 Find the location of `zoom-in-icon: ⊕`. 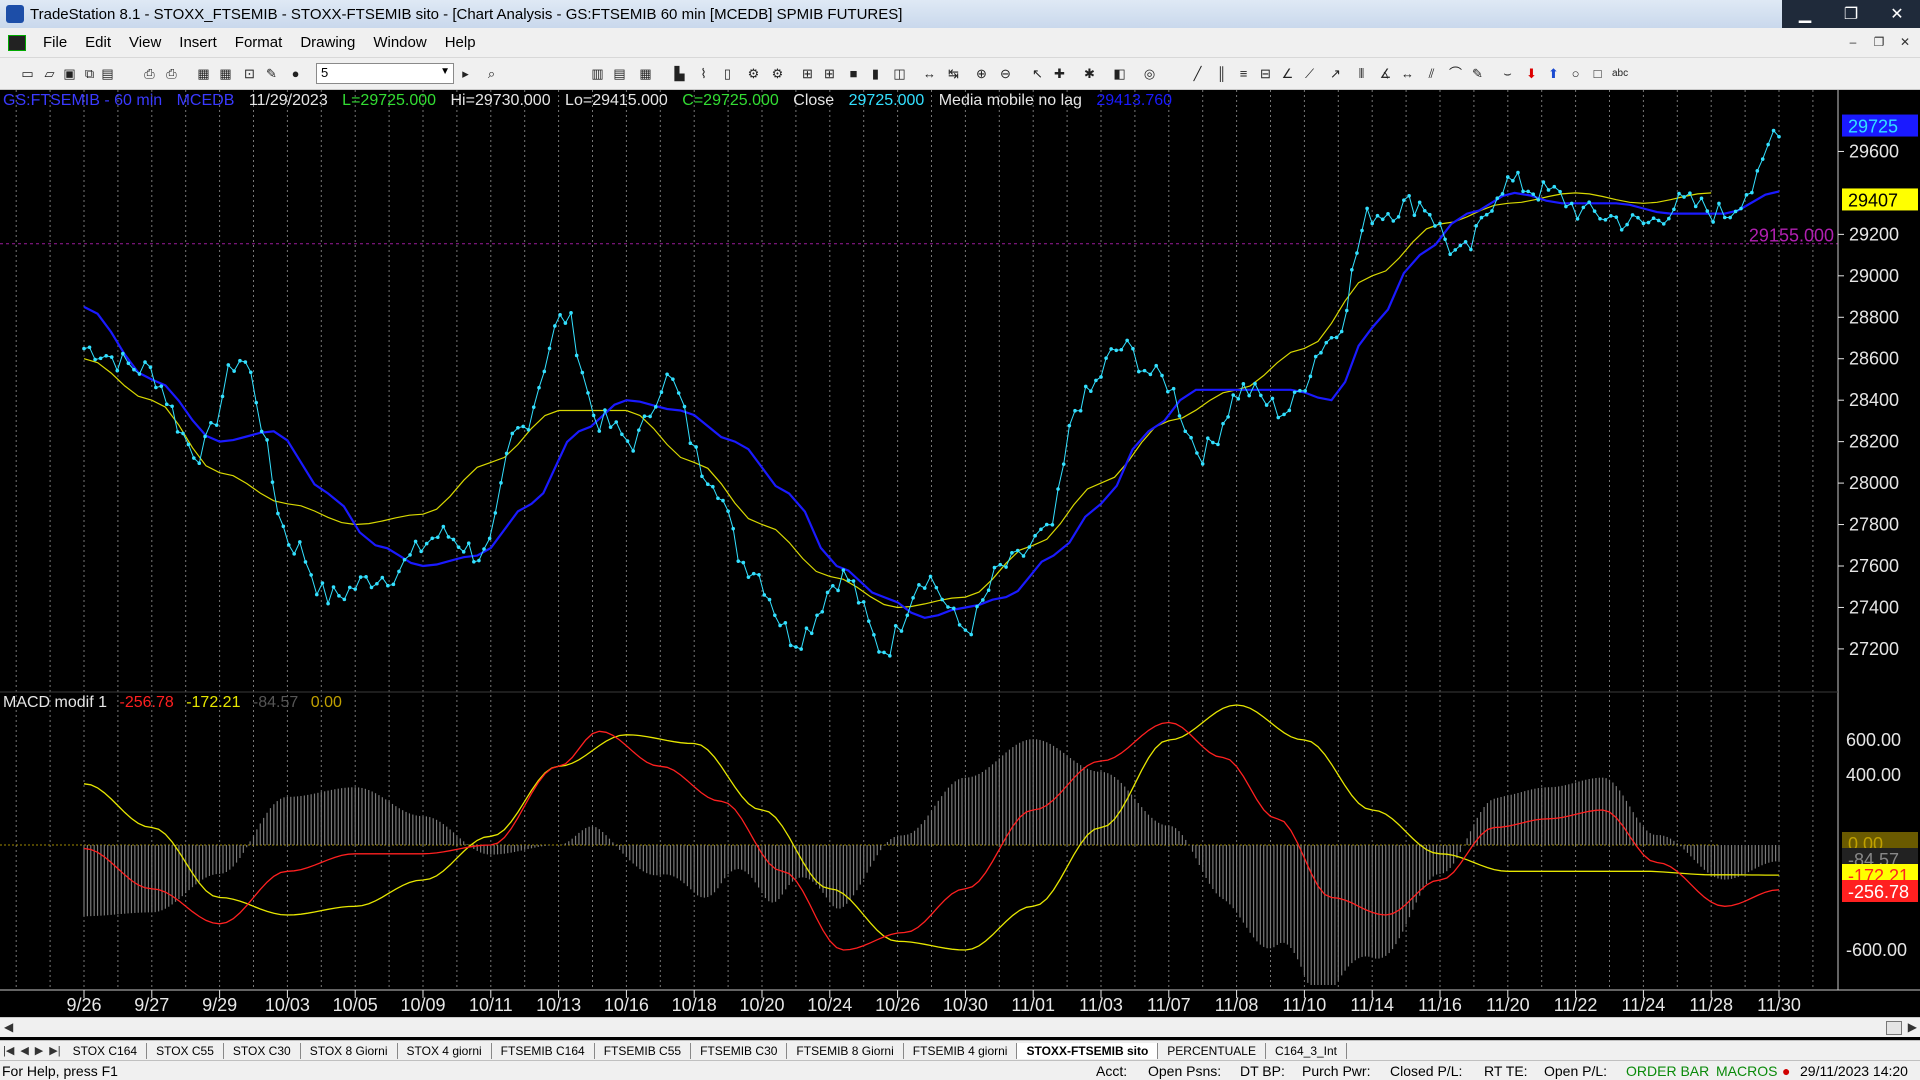

zoom-in-icon: ⊕ is located at coordinates (981, 73).